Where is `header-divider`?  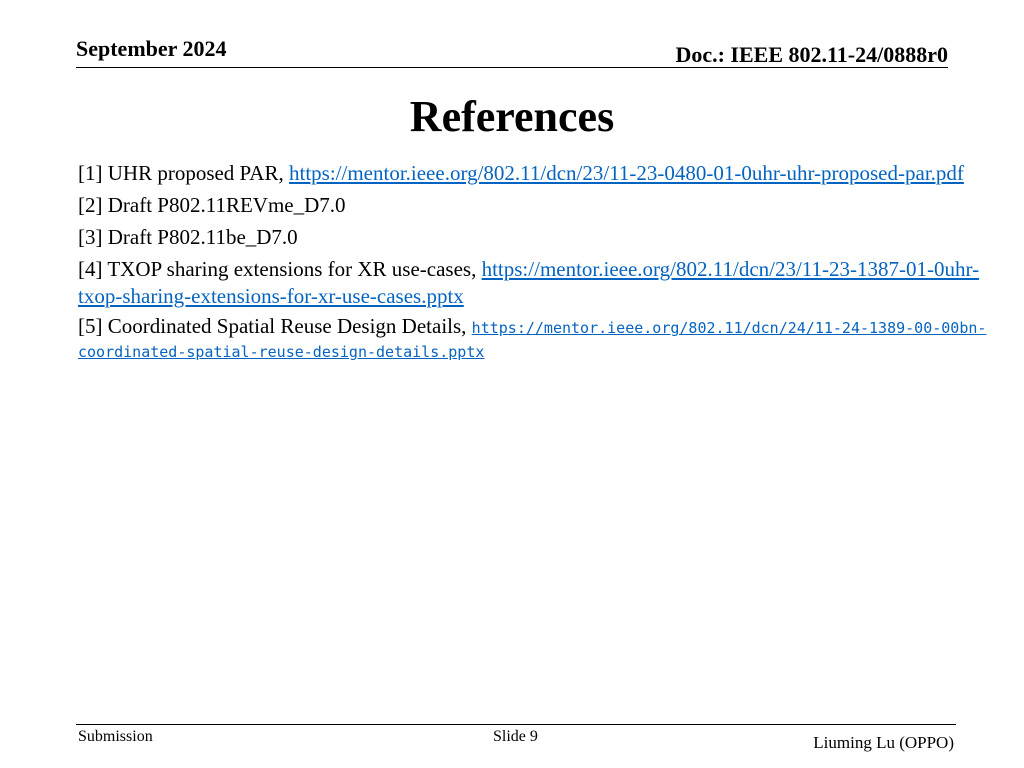
header-divider is located at coordinates (512, 67).